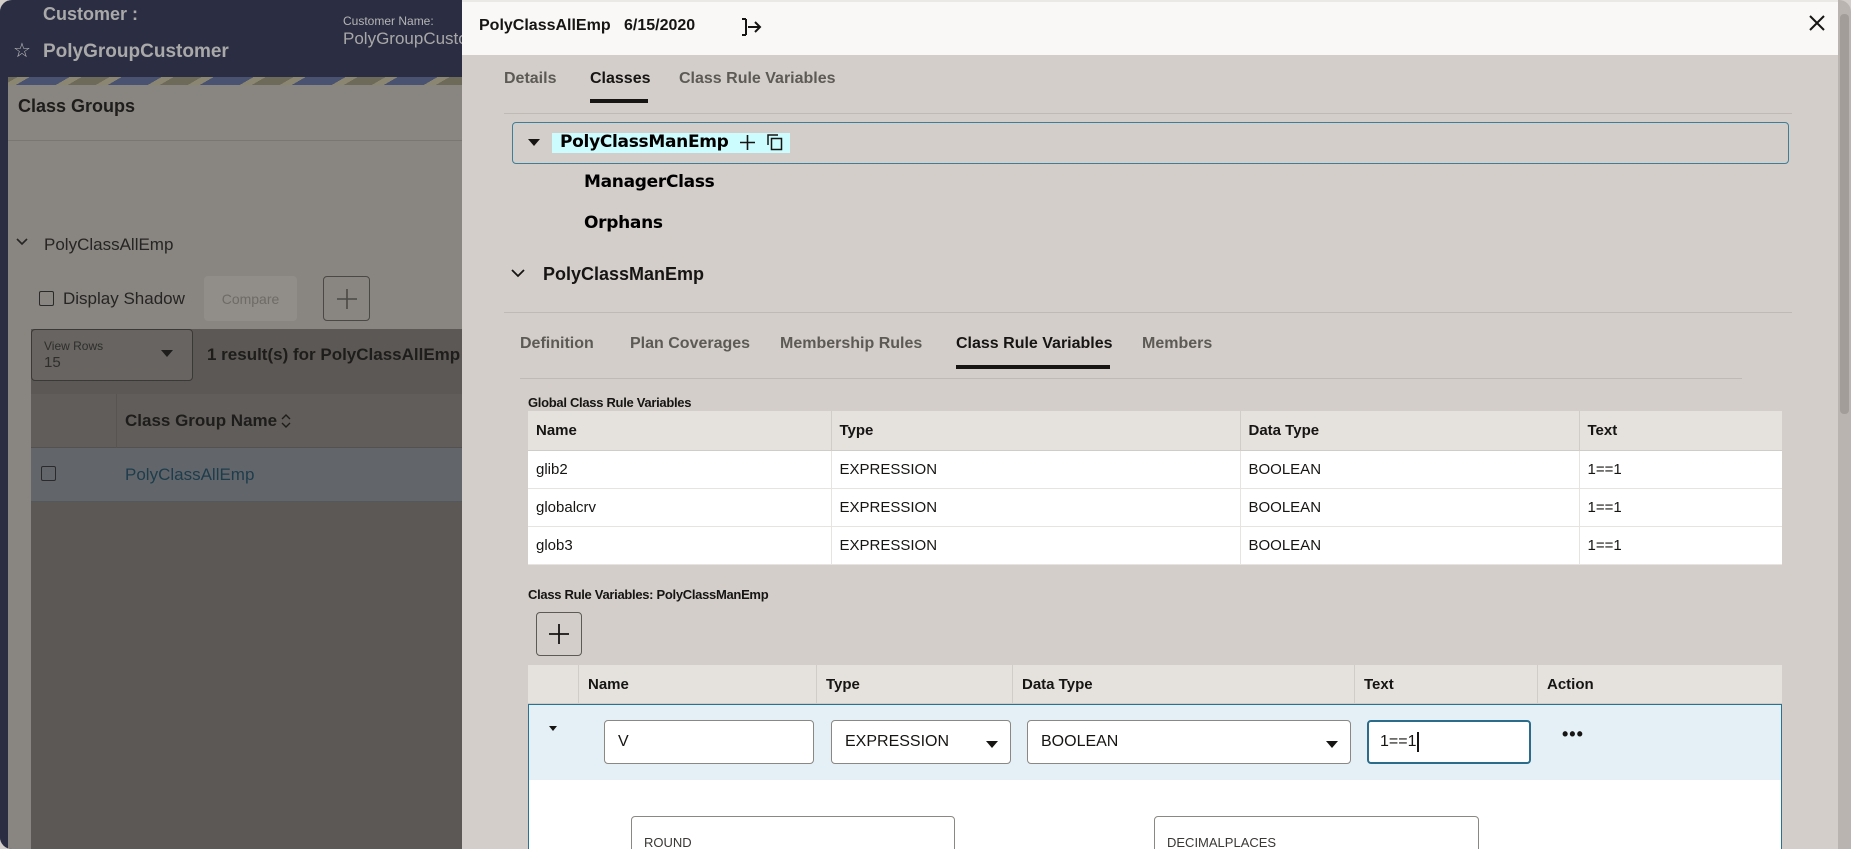 Image resolution: width=1851 pixels, height=849 pixels. What do you see at coordinates (1659, 684) in the screenshot?
I see `column-header-action: Action` at bounding box center [1659, 684].